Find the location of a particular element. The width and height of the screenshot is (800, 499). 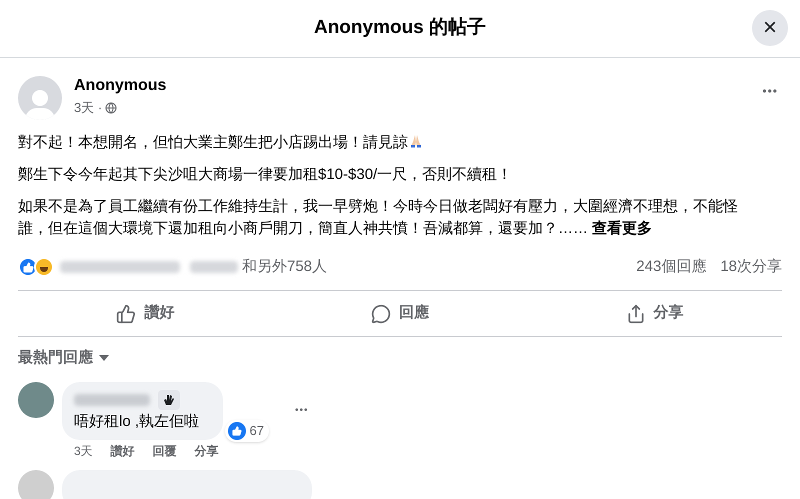

comment-options-button: ••• is located at coordinates (302, 410).